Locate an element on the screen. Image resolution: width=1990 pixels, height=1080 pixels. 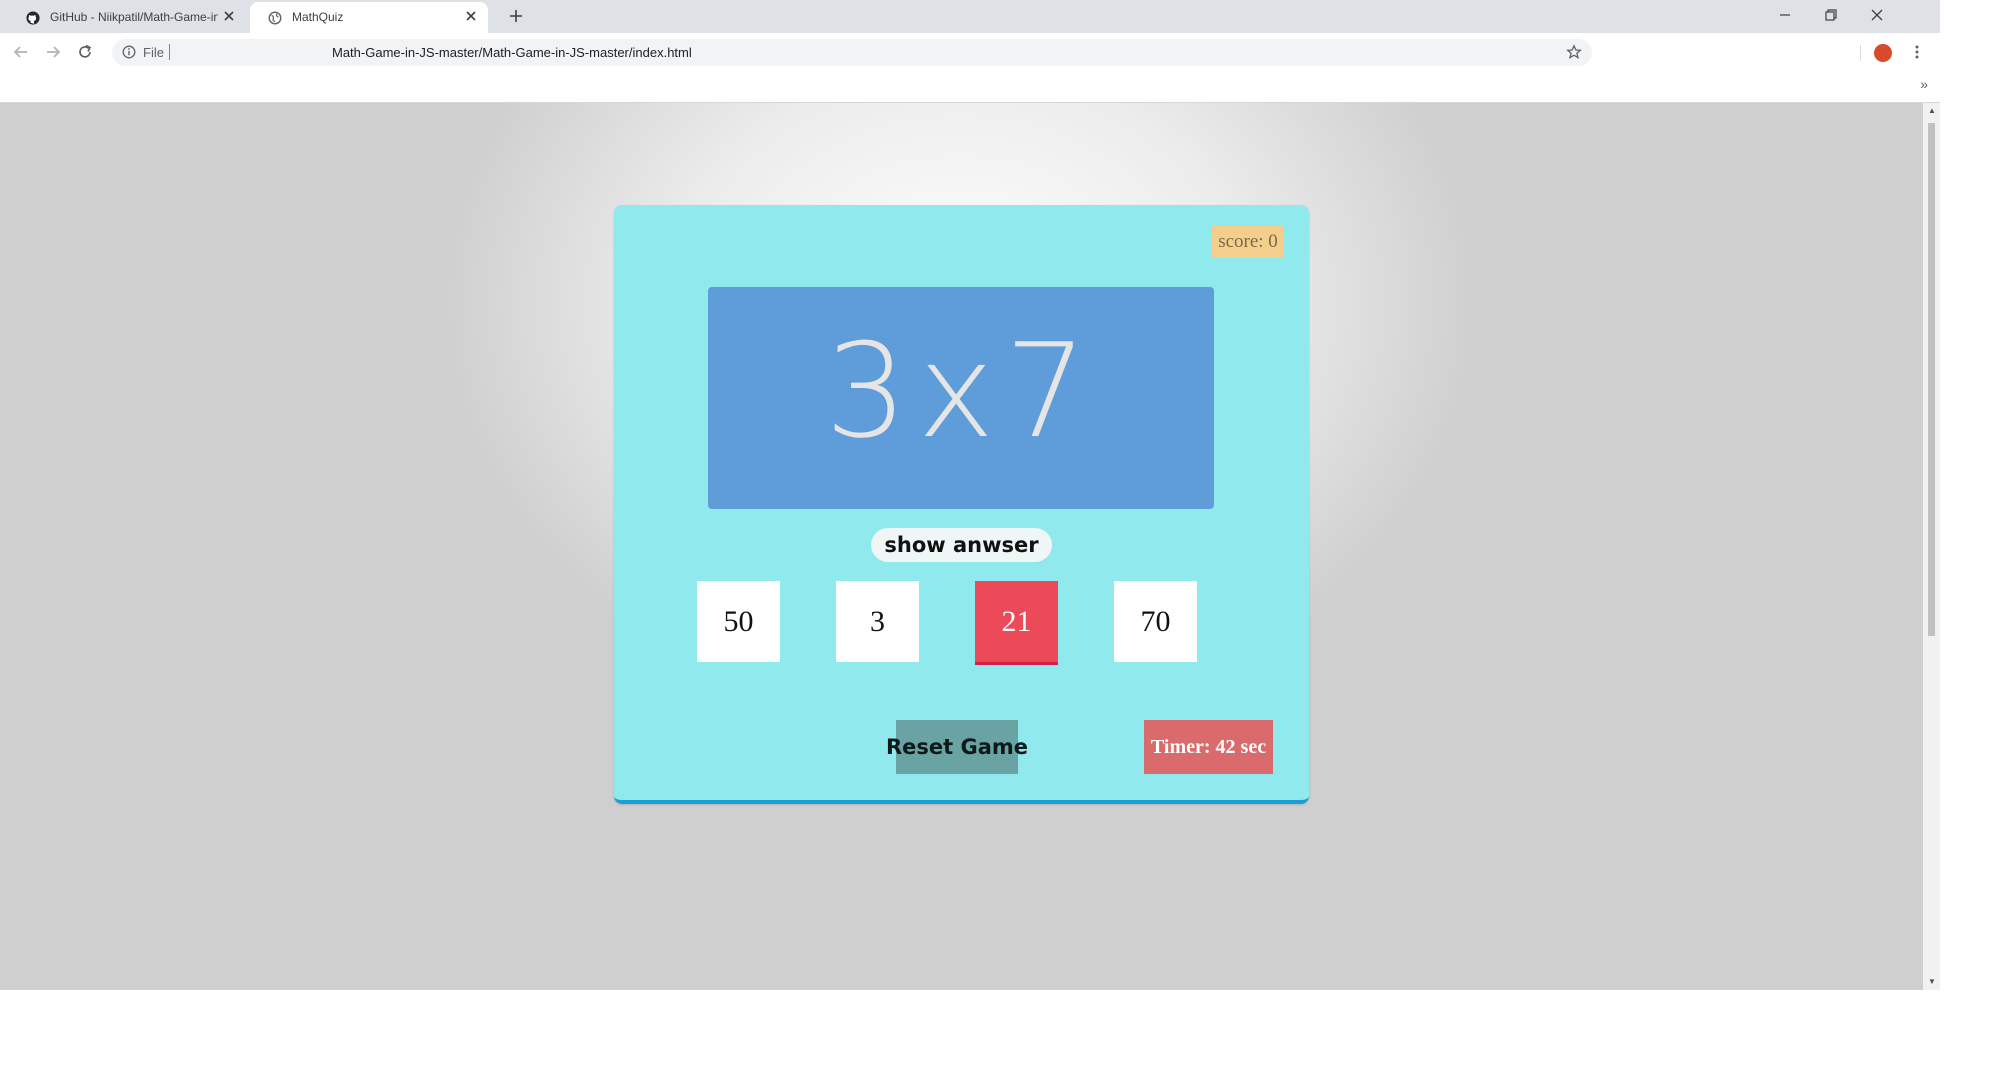
bookmarks-bar: » is located at coordinates (970, 87).